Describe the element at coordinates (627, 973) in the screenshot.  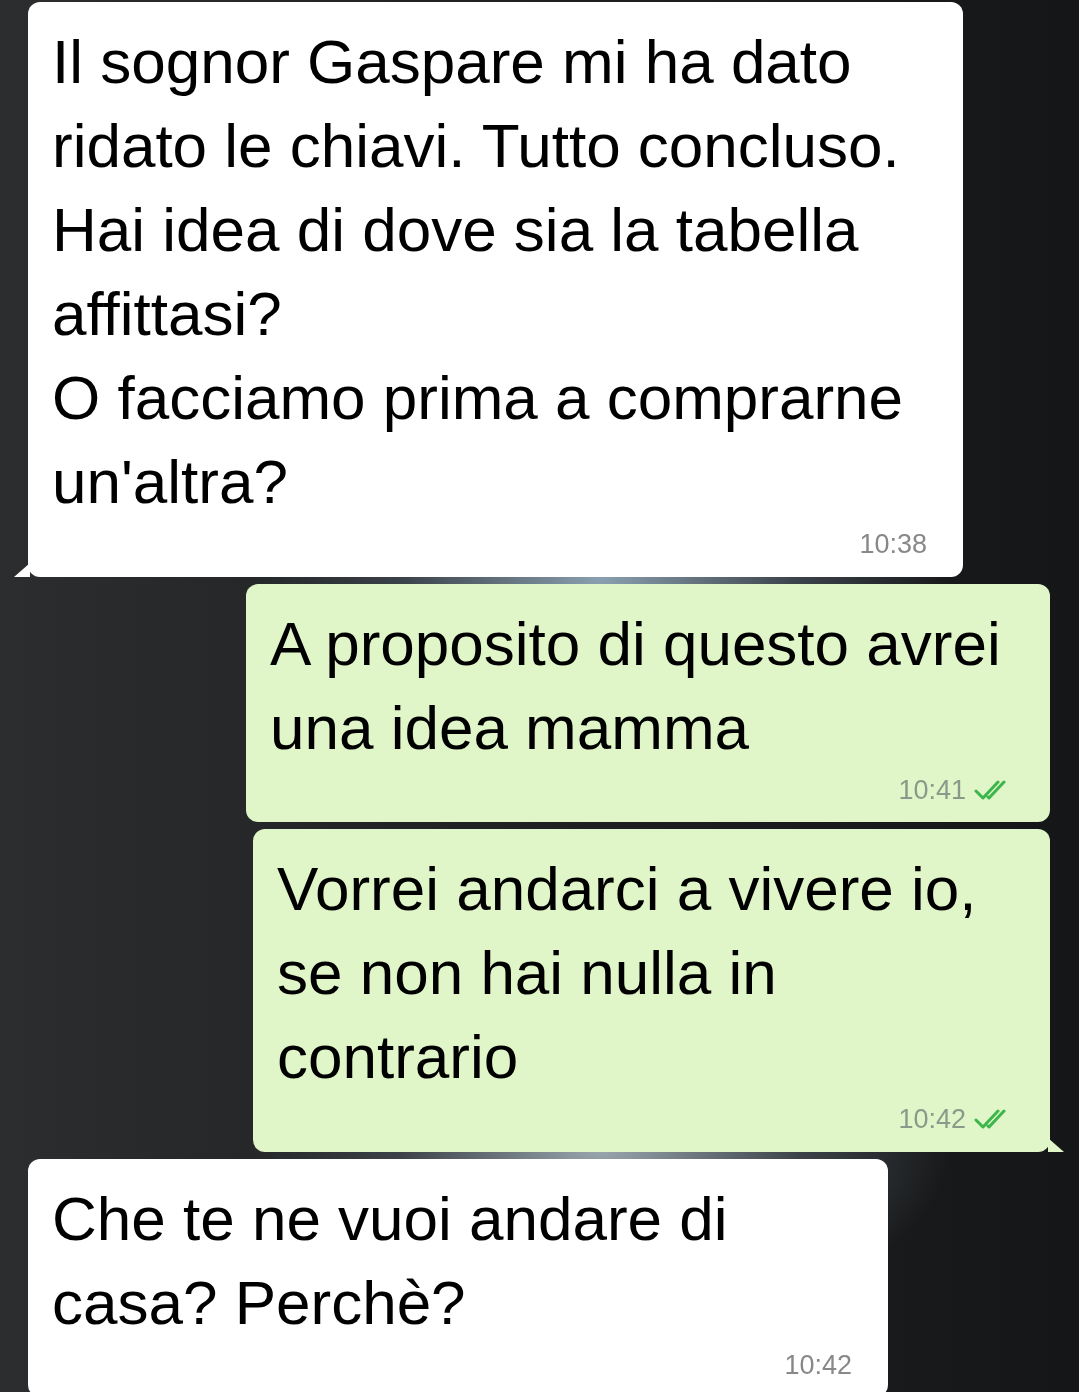
I see `message-text: Vorrei andarci a vivere io, se non hai nulla in contrario` at that location.